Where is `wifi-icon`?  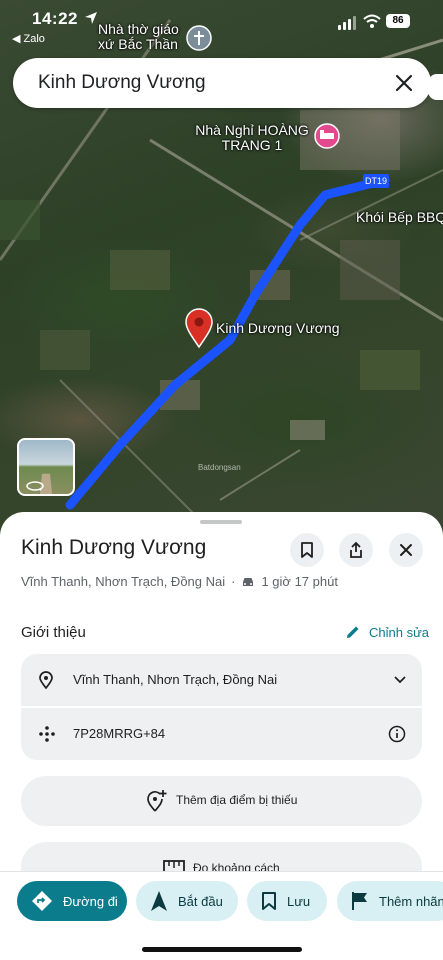 wifi-icon is located at coordinates (372, 21).